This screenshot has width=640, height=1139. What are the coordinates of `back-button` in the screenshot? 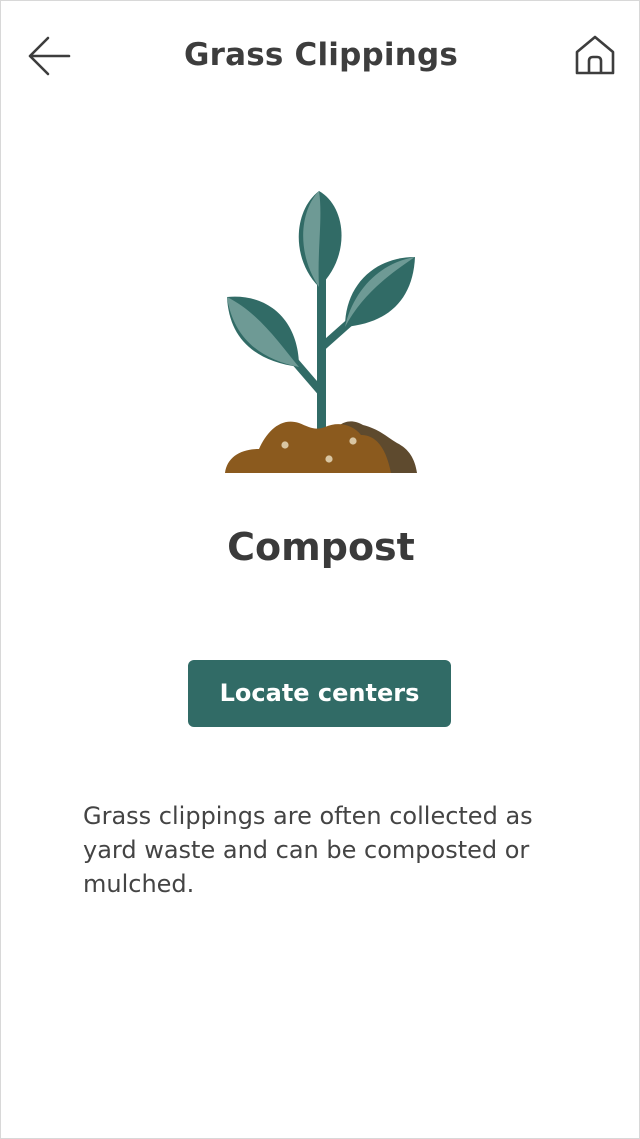 It's located at (49, 57).